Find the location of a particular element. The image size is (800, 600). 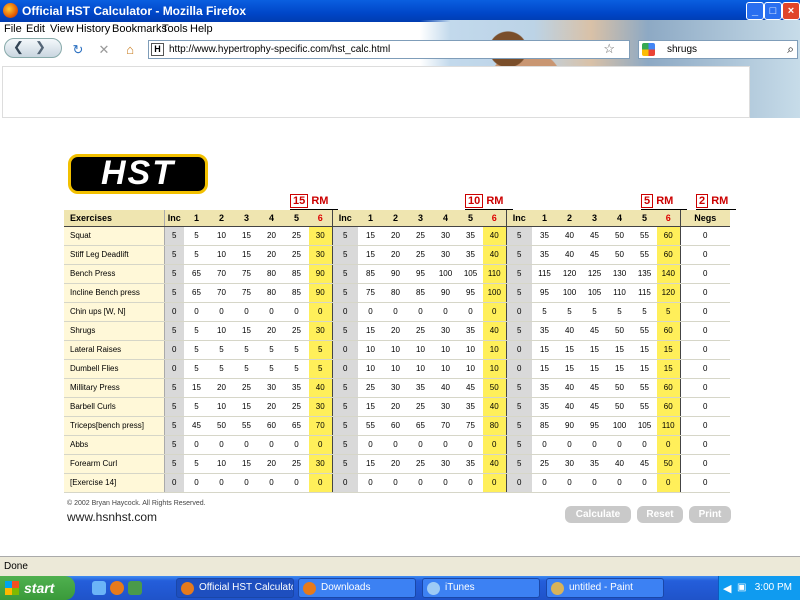

value-input: 130 is located at coordinates (619, 274).